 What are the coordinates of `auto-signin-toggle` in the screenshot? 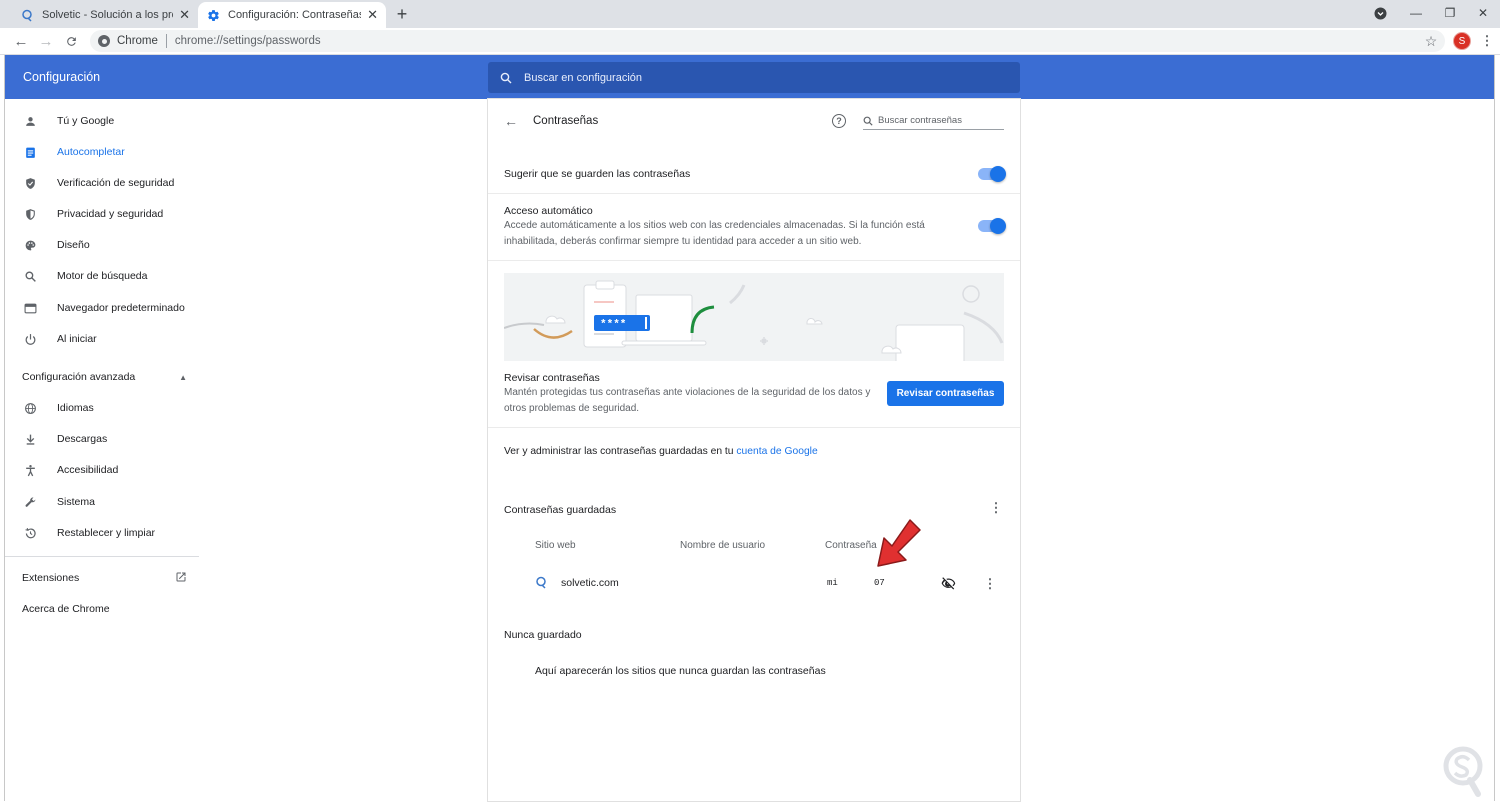 It's located at (992, 226).